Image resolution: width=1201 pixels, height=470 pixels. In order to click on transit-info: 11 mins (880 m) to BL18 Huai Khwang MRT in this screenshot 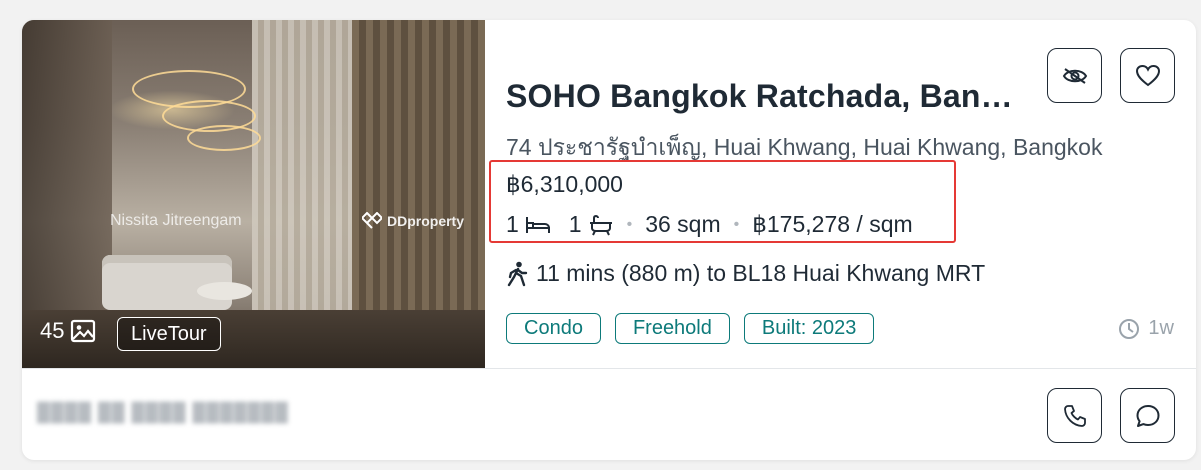, I will do `click(745, 273)`.